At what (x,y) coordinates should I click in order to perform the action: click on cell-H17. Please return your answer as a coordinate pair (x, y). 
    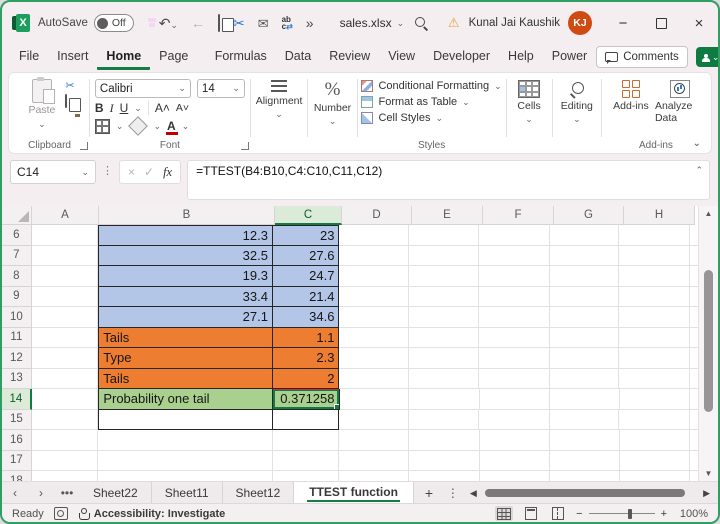
    Looking at the image, I should click on (655, 460).